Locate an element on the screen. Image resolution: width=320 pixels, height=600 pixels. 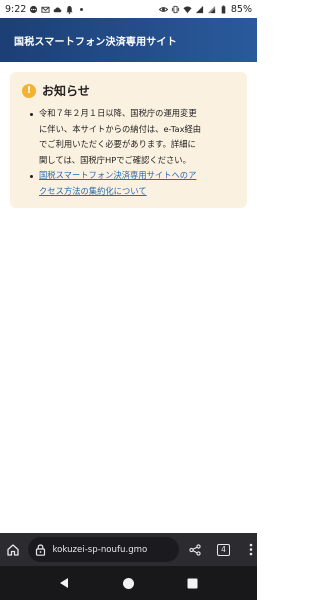
site-title: 国税スマートフォン決済専用サイト is located at coordinates (95, 40).